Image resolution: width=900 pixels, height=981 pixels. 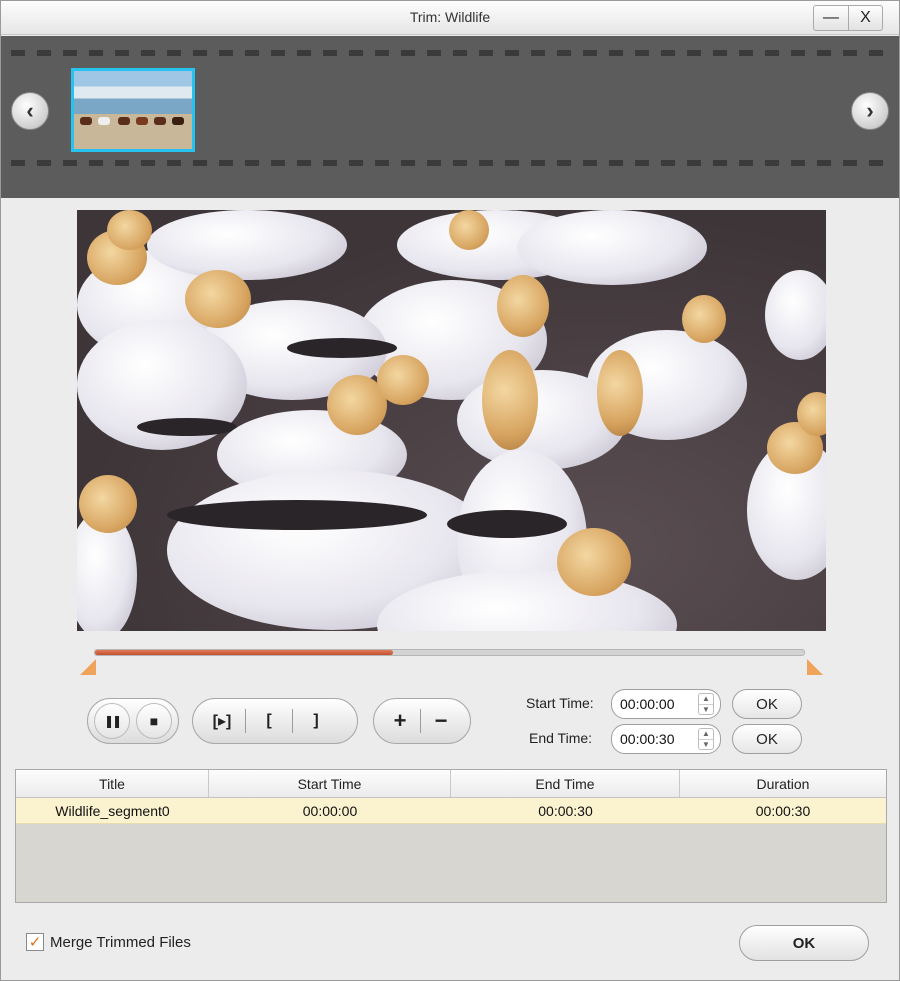 I want to click on column-header-duration: Duration, so click(x=783, y=783).